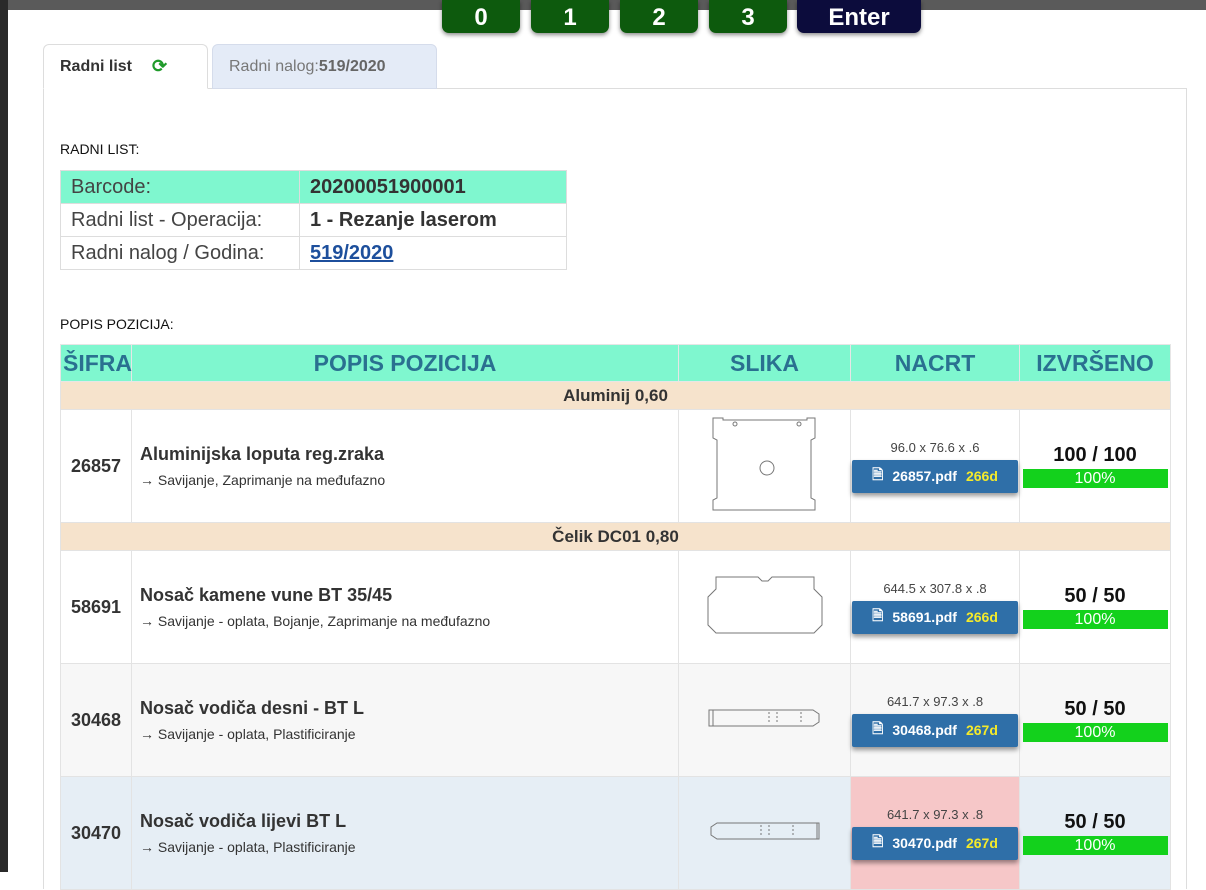  Describe the element at coordinates (274, 66) in the screenshot. I see `tab-radni-nalog-label: Radni nalog:` at that location.